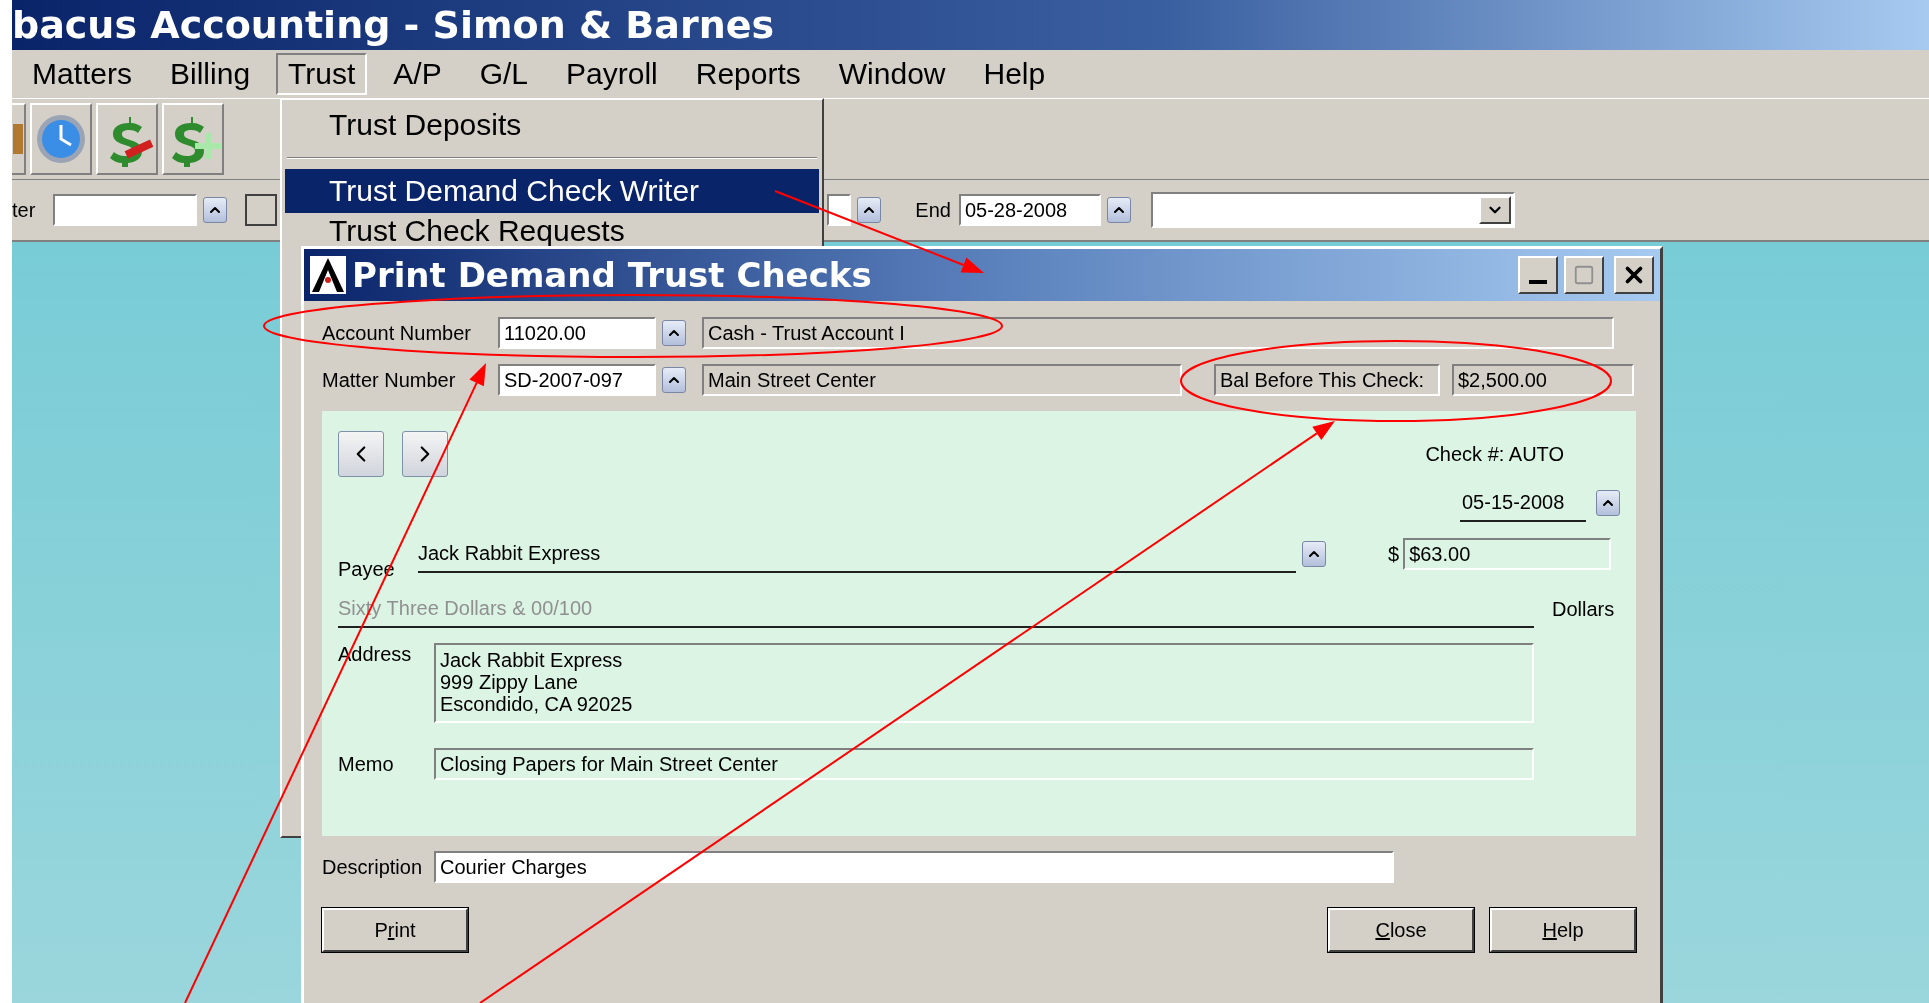 The width and height of the screenshot is (1929, 1003). Describe the element at coordinates (397, 333) in the screenshot. I see `field-label: Account Number` at that location.